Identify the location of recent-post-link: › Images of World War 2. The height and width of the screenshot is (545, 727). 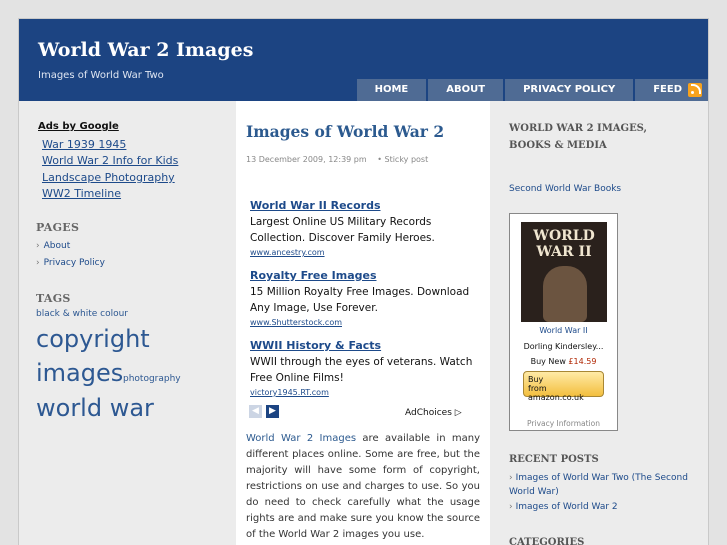
(563, 507).